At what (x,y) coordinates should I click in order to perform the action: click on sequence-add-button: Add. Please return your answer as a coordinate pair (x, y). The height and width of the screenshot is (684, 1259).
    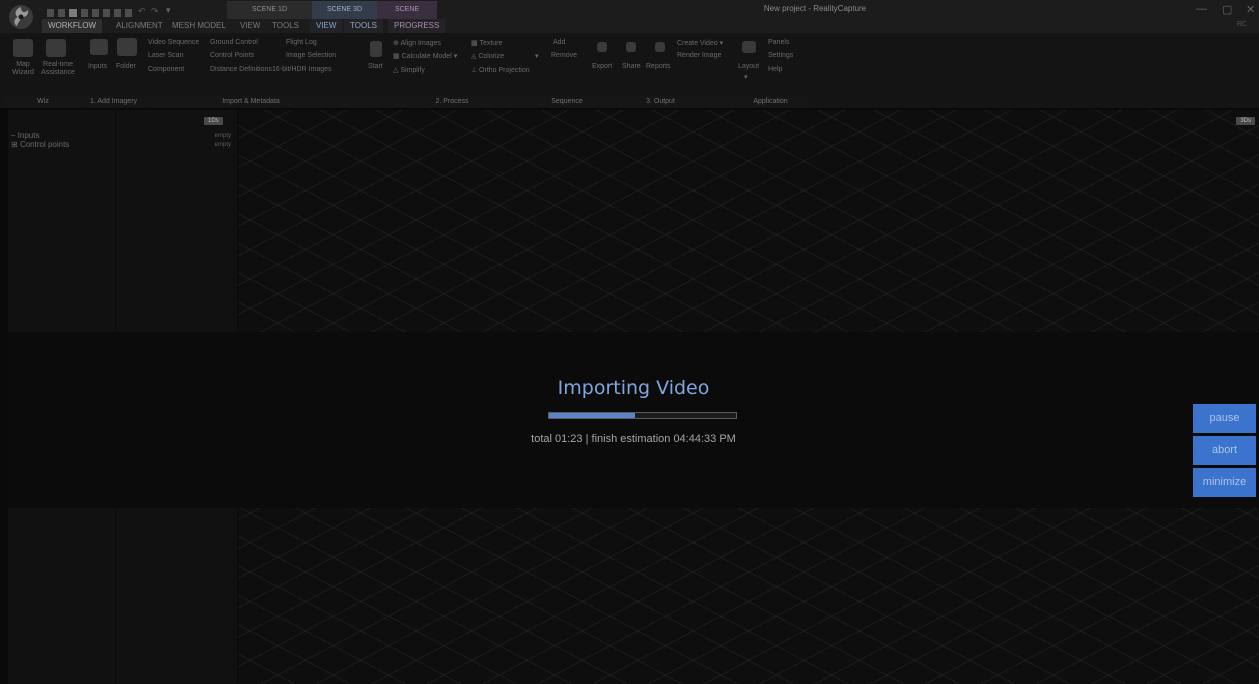
    Looking at the image, I should click on (559, 42).